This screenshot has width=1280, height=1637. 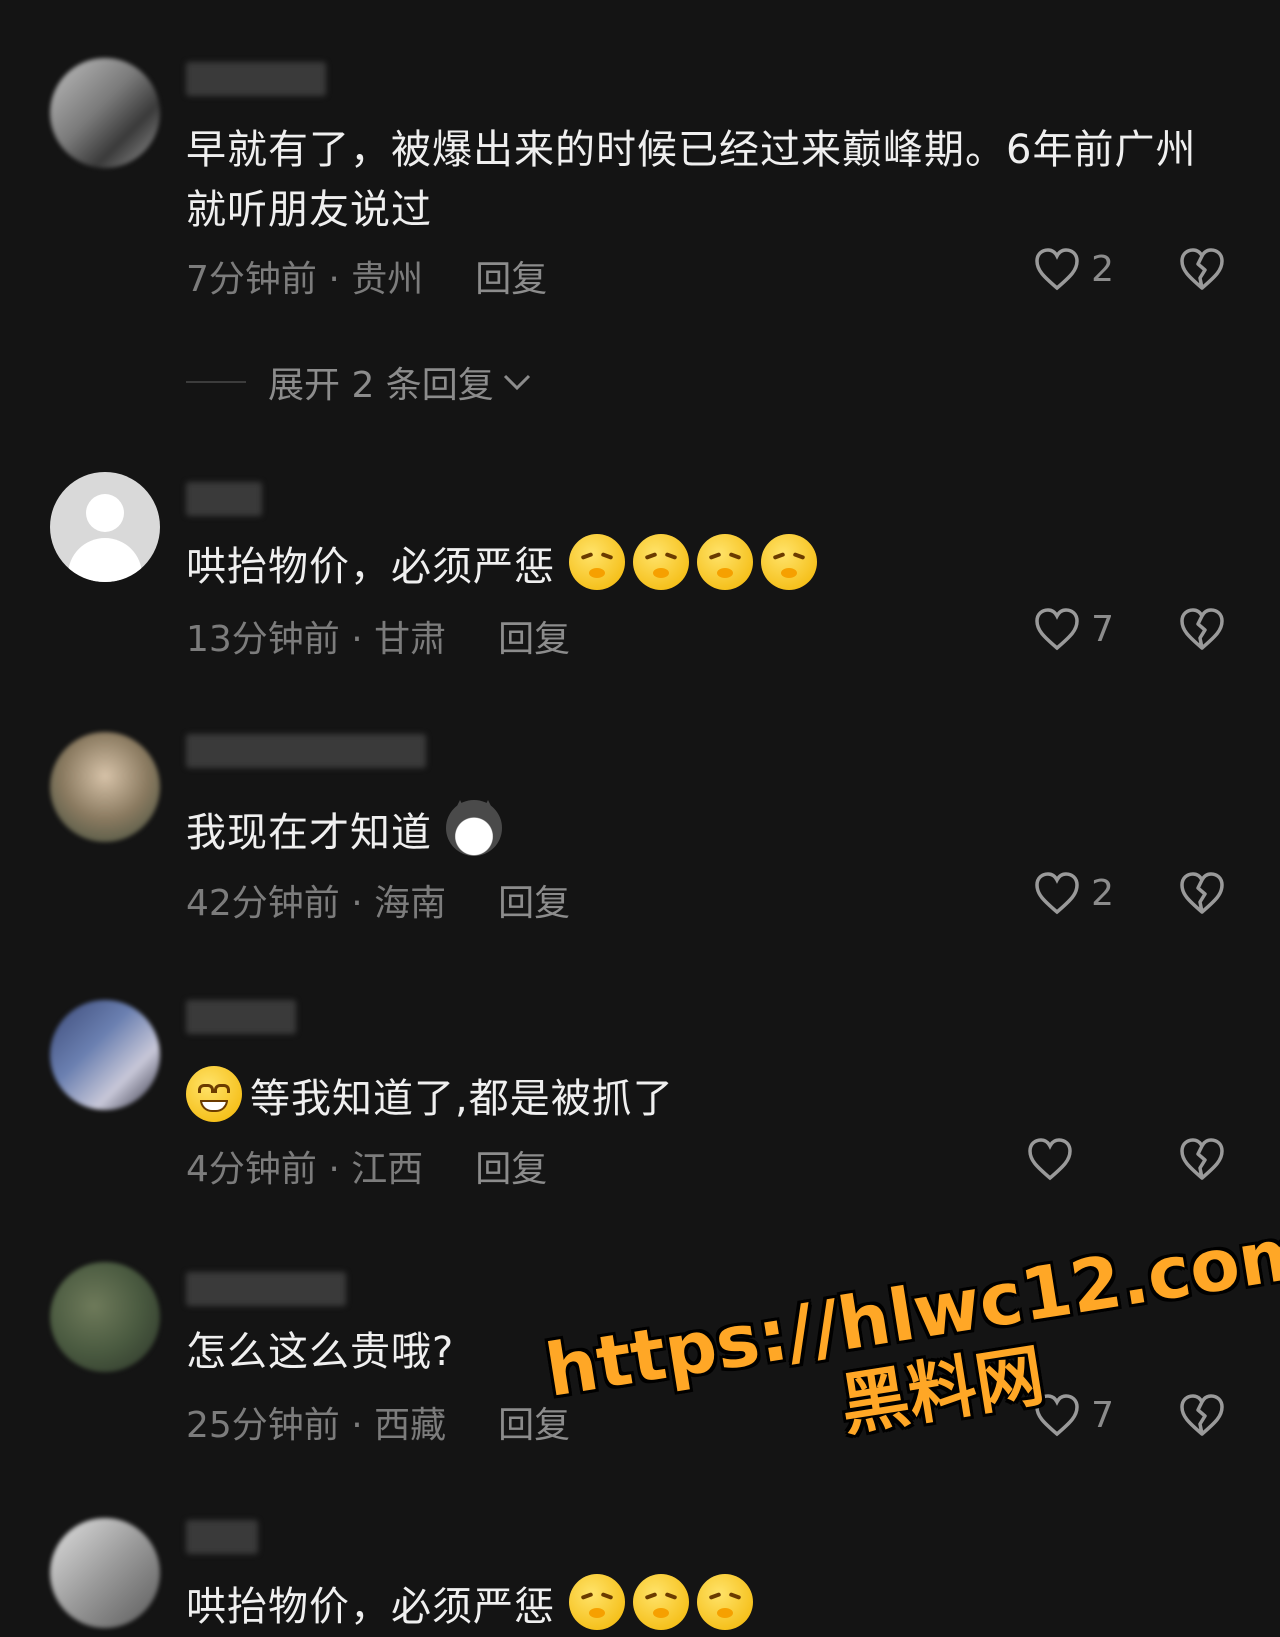 What do you see at coordinates (381, 385) in the screenshot?
I see `expand-replies-label: 展开 2 条回复` at bounding box center [381, 385].